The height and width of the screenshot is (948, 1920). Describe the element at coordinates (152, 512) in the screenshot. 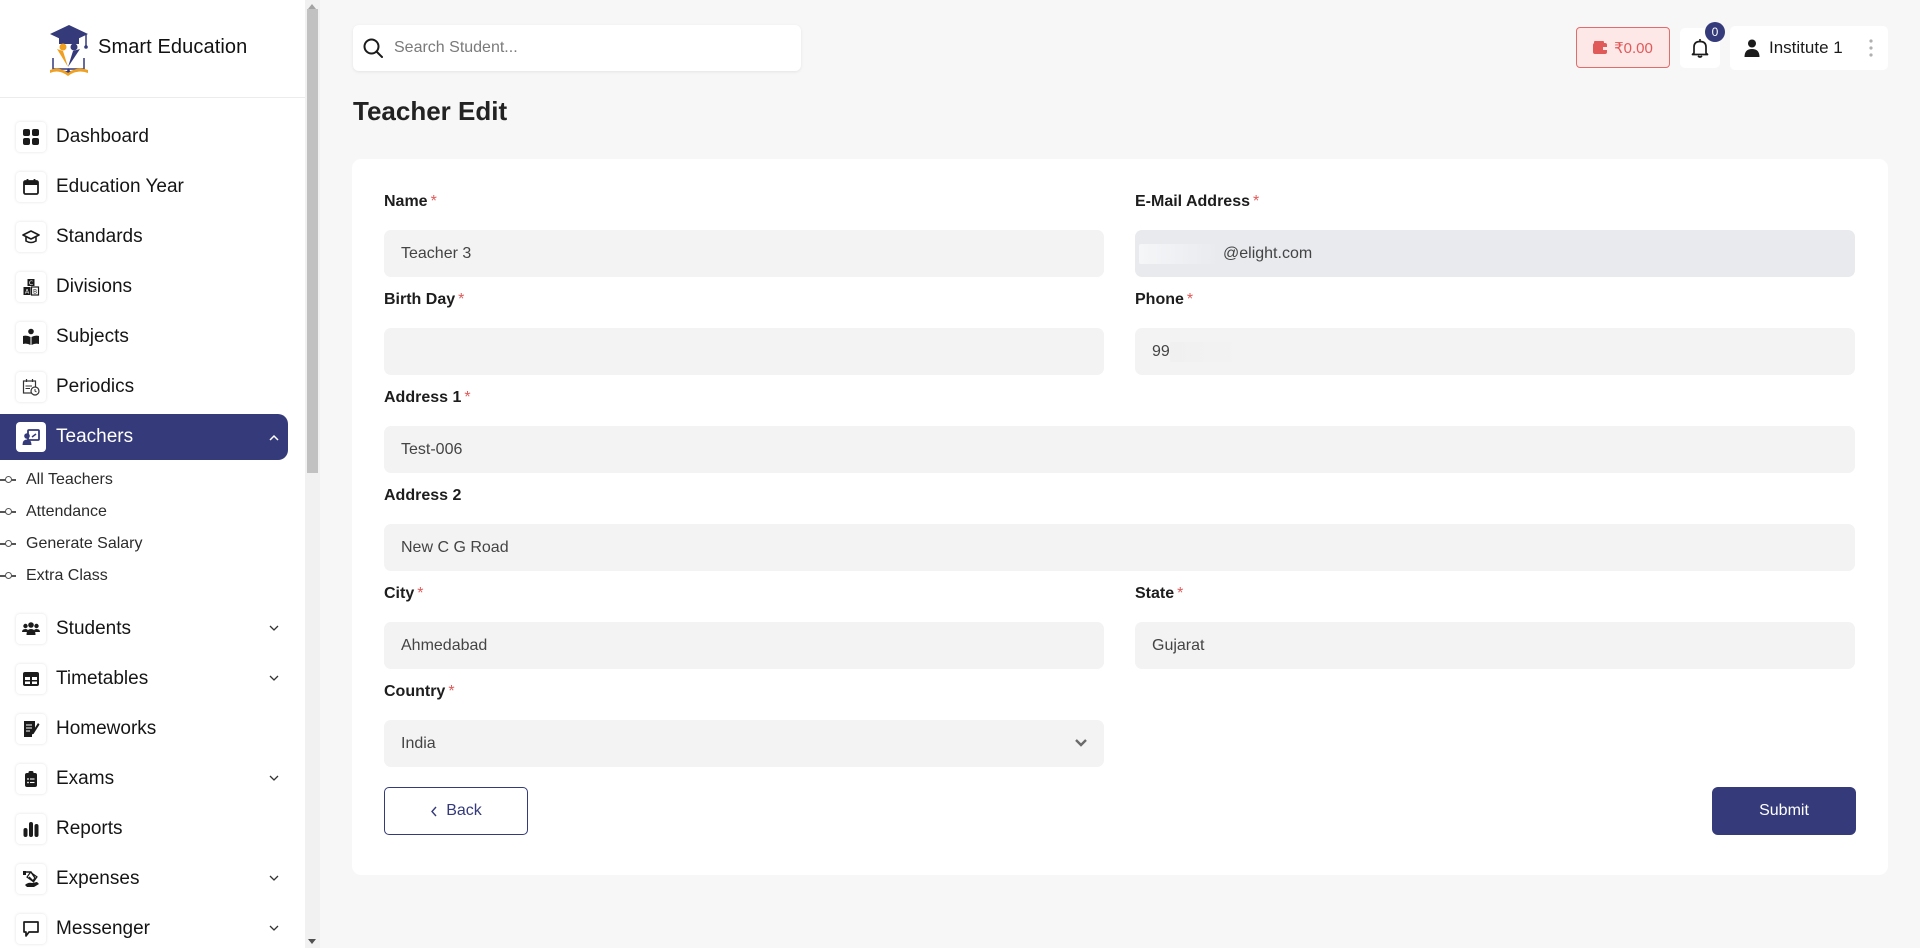

I see `submenu-item-attendance: Attendance` at that location.